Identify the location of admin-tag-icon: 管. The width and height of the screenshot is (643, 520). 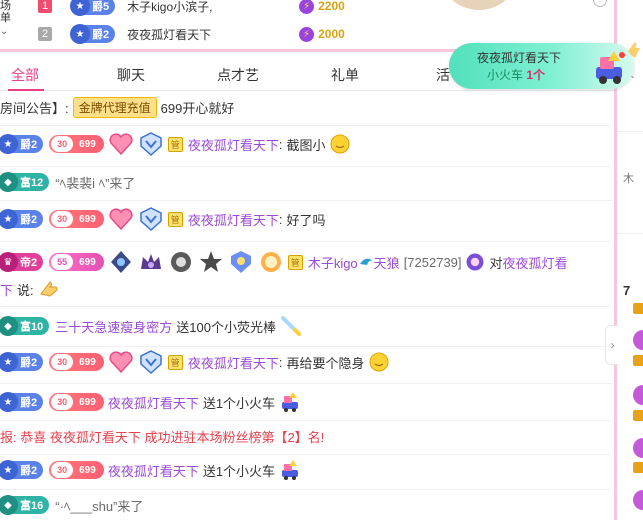
(175, 144).